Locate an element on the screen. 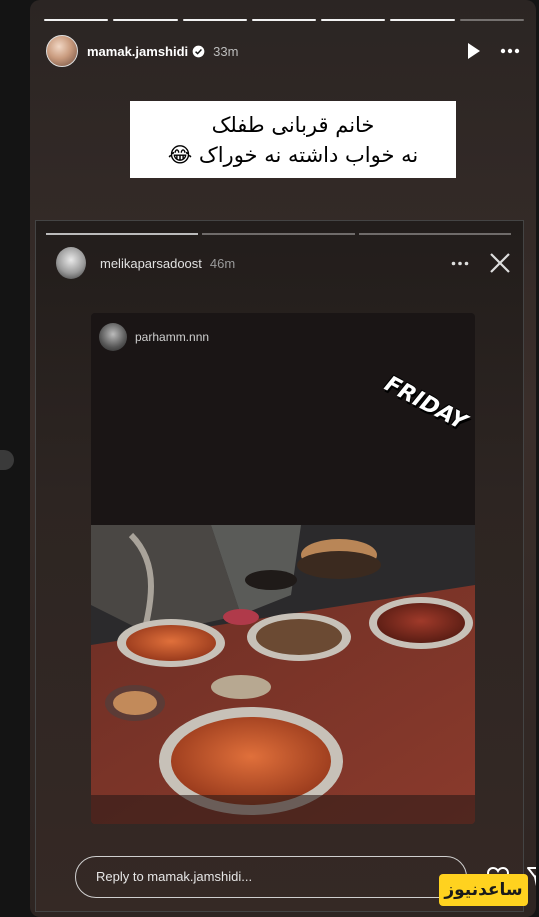 This screenshot has width=539, height=917. friday-sticker: FRIDAY is located at coordinates (425, 403).